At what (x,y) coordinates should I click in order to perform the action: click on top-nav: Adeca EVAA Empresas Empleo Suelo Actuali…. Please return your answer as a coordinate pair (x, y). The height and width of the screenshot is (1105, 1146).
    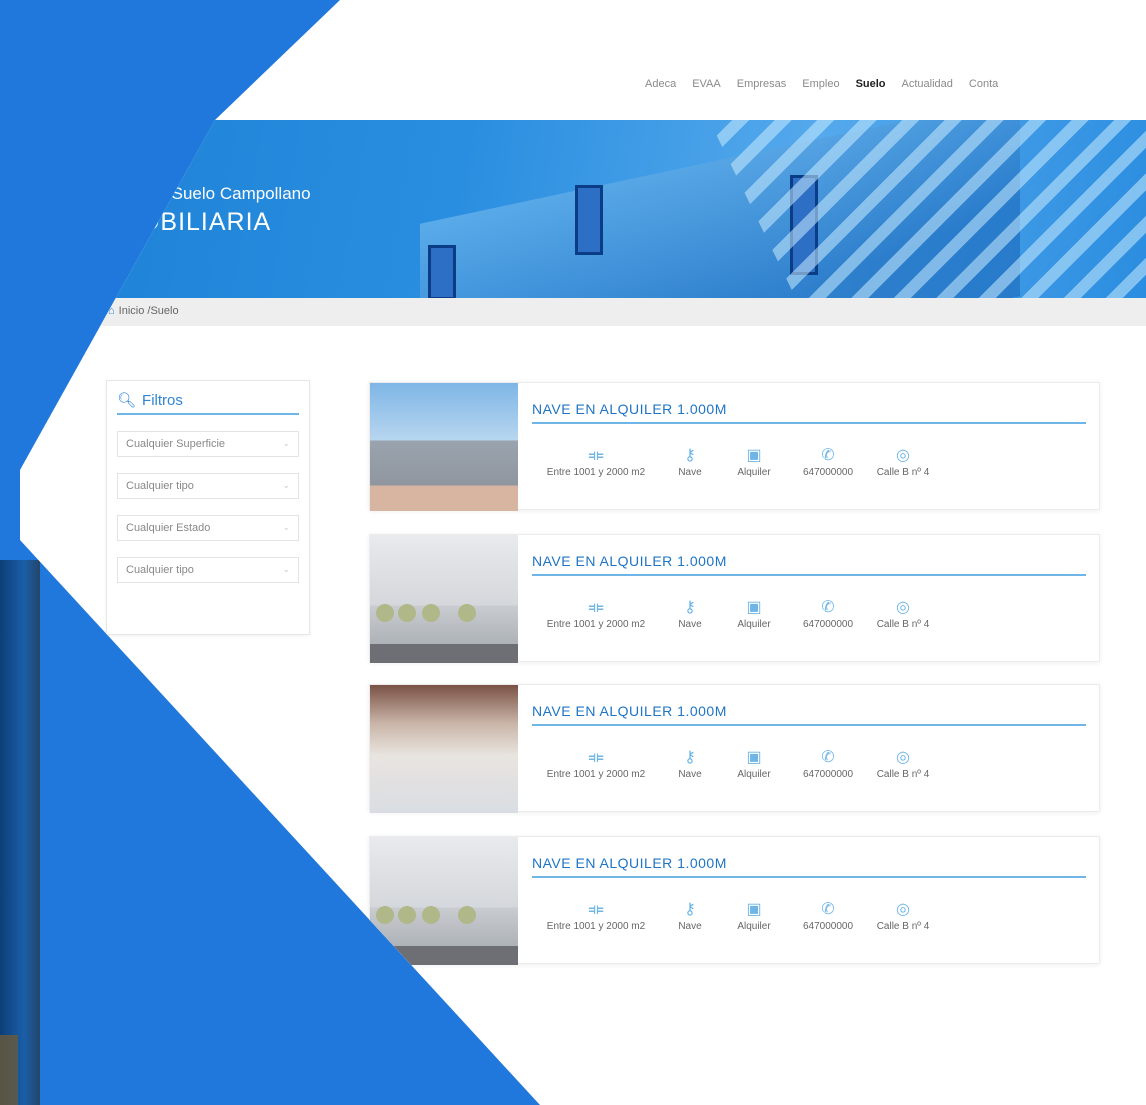
    Looking at the image, I should click on (821, 84).